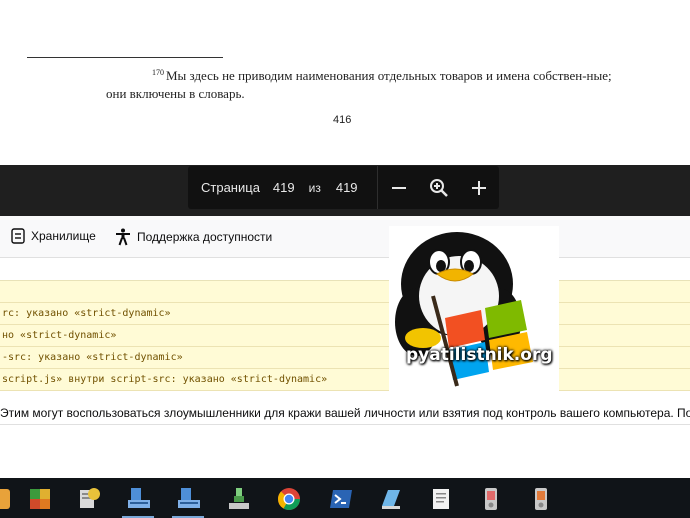 The image size is (690, 518). What do you see at coordinates (342, 120) in the screenshot?
I see `page-number: 416` at bounding box center [342, 120].